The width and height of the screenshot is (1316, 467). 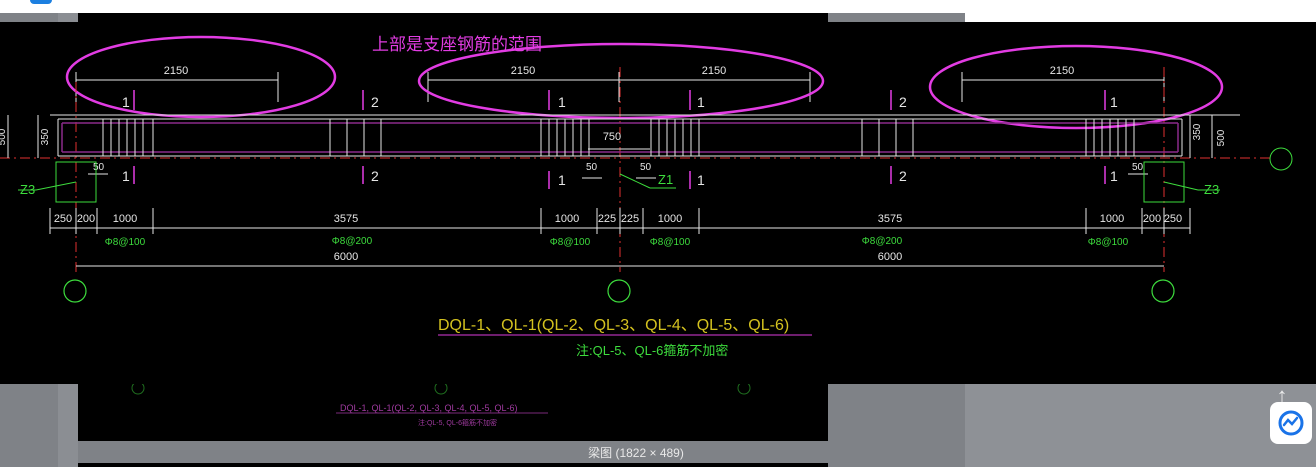 What do you see at coordinates (636, 453) in the screenshot?
I see `image-caption: 梁图 (1822 × 489)` at bounding box center [636, 453].